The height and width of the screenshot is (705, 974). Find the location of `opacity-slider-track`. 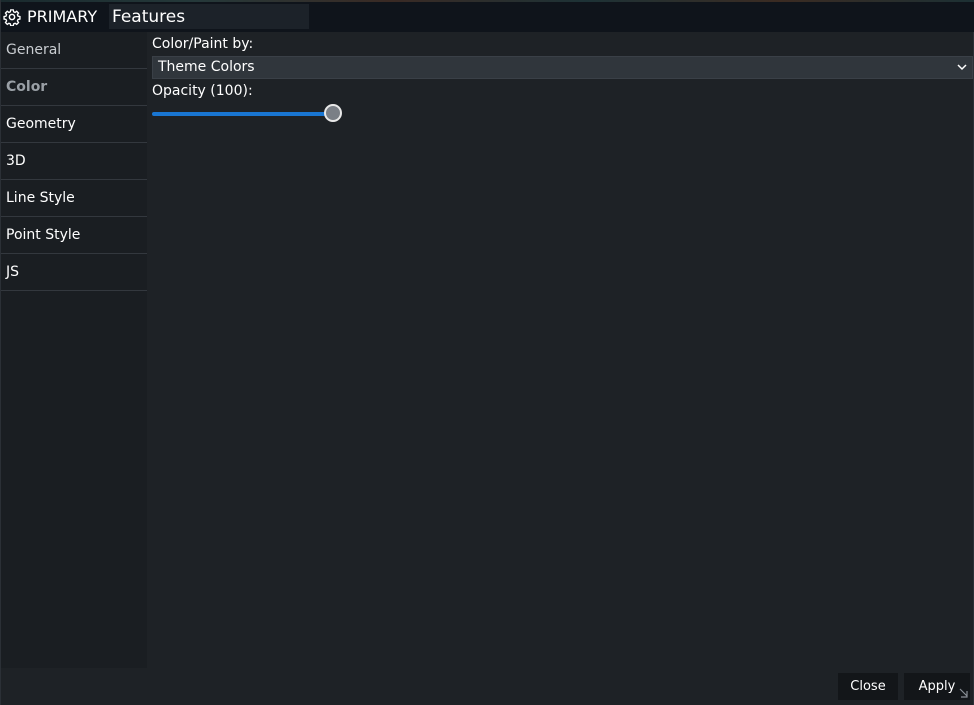

opacity-slider-track is located at coordinates (243, 114).